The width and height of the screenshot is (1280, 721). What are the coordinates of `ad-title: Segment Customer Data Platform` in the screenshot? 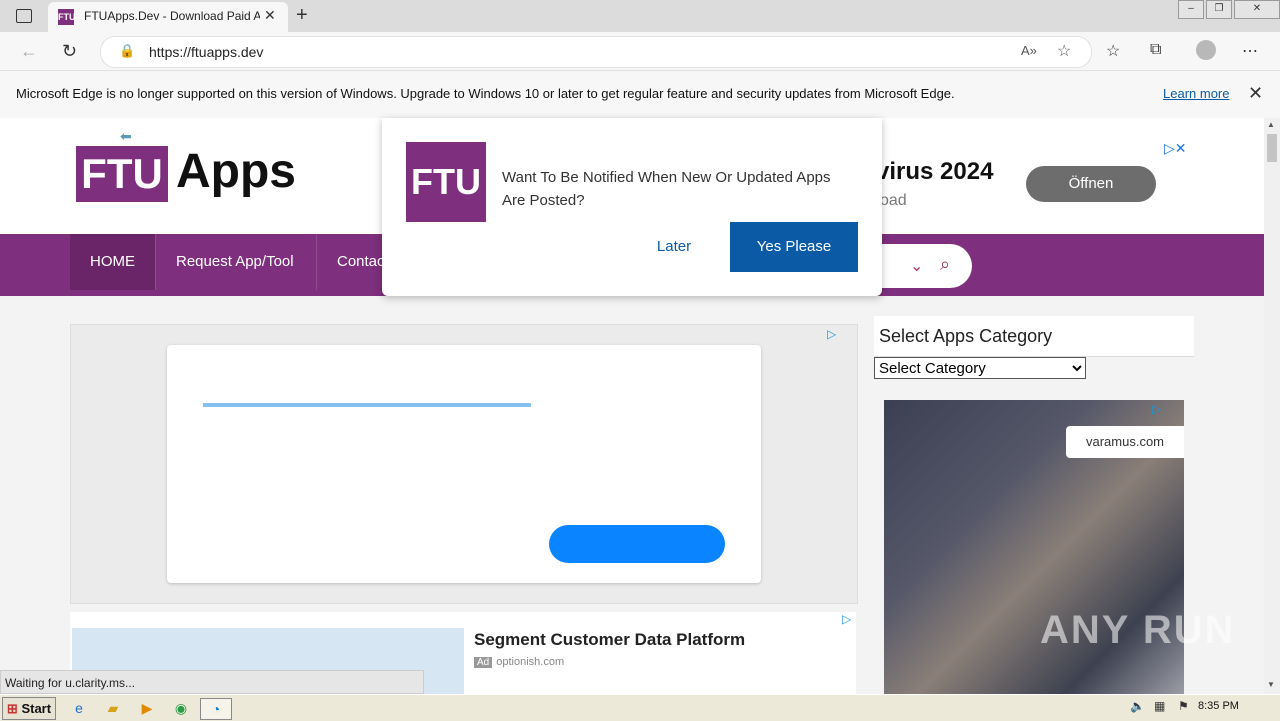 It's located at (610, 639).